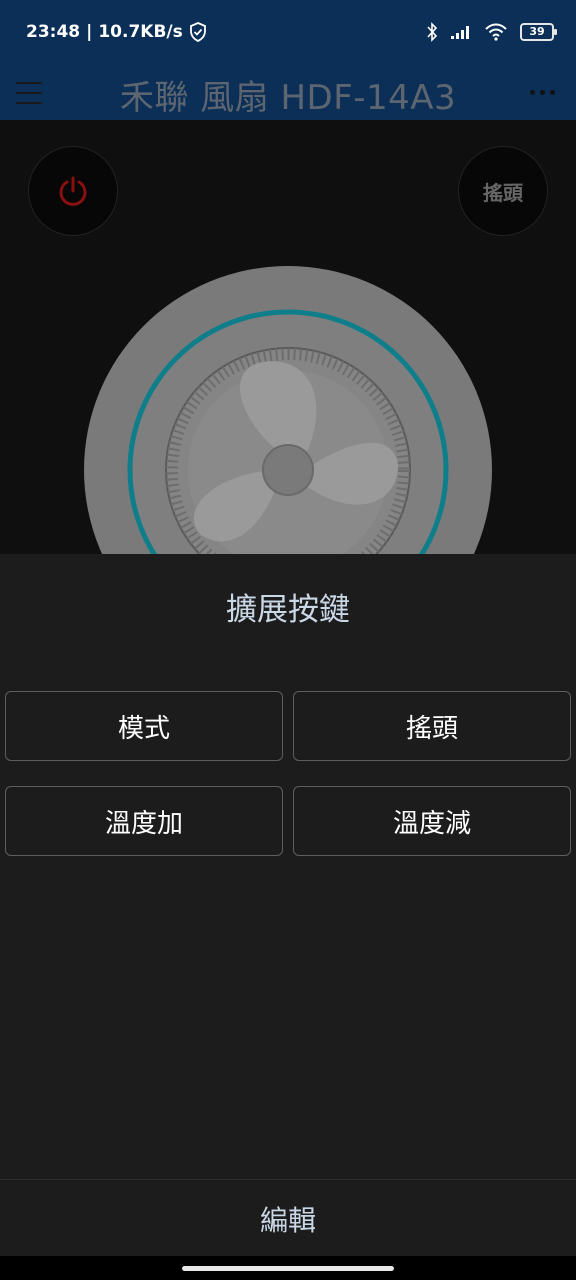 Image resolution: width=576 pixels, height=1280 pixels. I want to click on sheet-title: 擴展按鍵, so click(288, 610).